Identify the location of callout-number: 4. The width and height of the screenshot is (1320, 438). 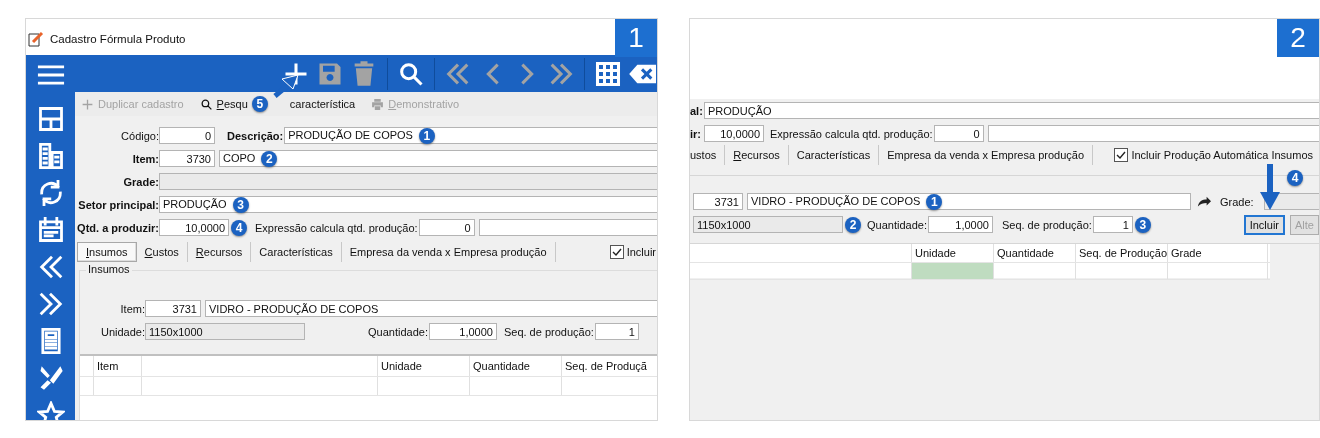
(239, 227).